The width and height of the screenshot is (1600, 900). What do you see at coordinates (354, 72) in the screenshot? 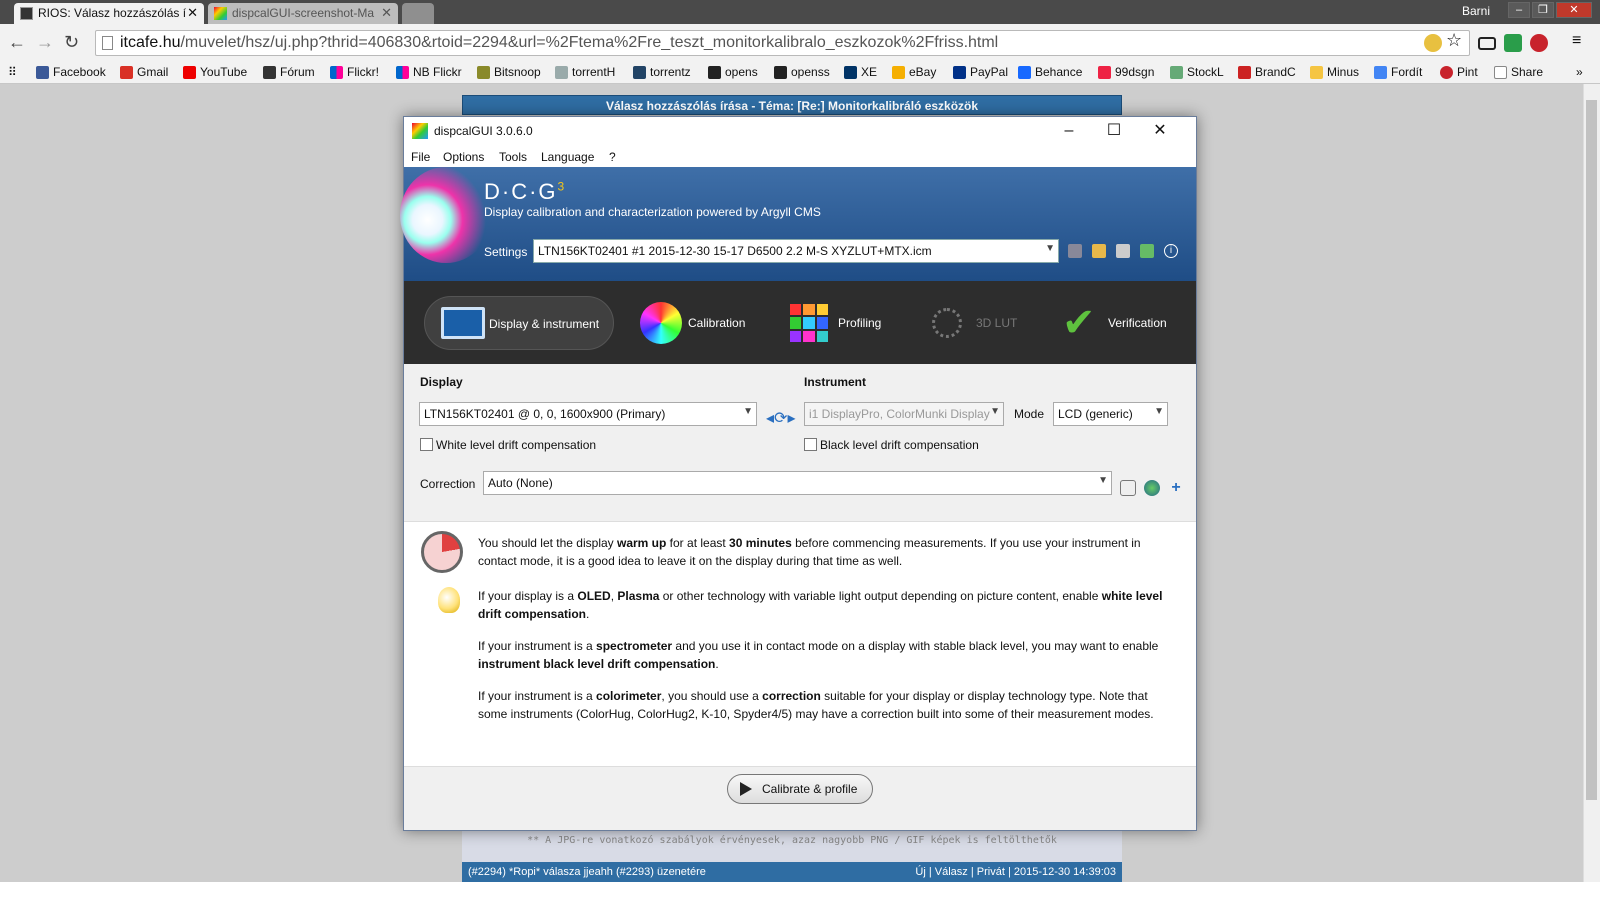
I see `bookmark-flickr: Flickr!` at bounding box center [354, 72].